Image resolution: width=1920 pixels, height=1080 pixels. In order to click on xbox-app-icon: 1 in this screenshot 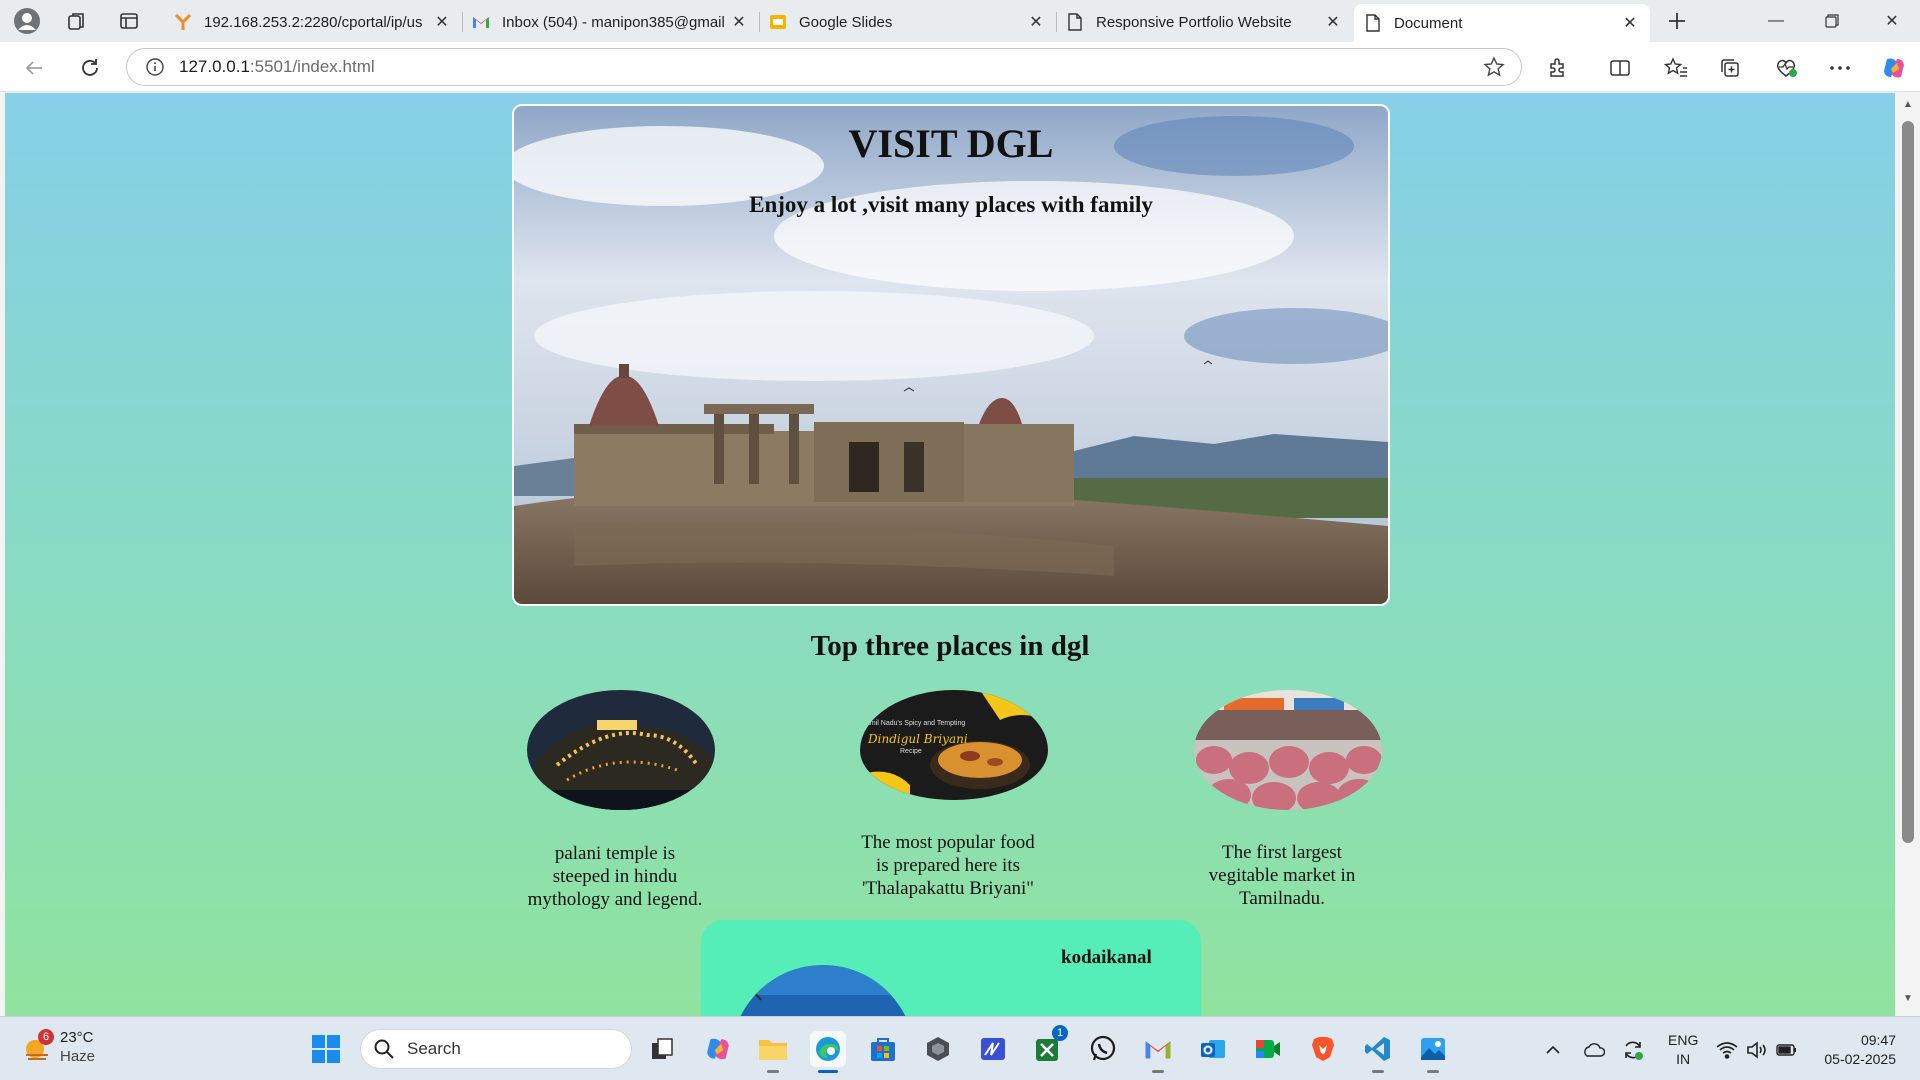, I will do `click(1049, 1046)`.